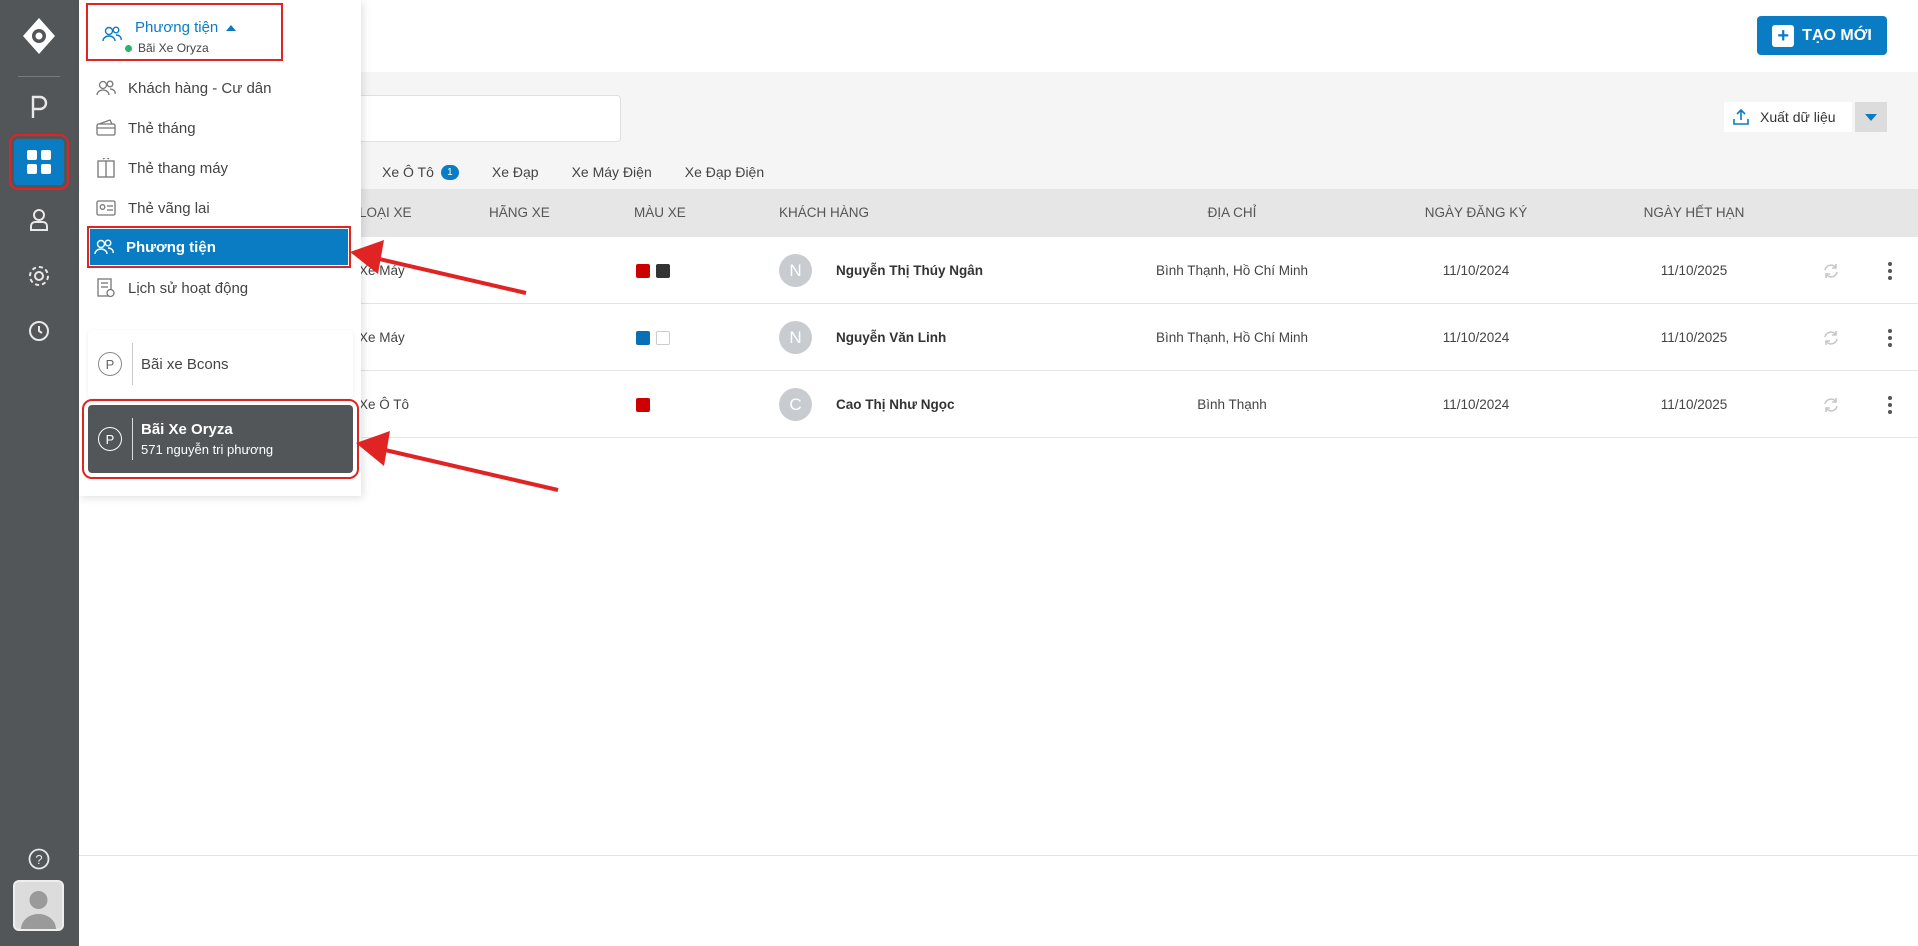 This screenshot has height=946, width=1918. I want to click on vehicle-type-tabs: Xe Ô Tô 1 Xe Đạp Xe Máy Điện Xe Đạp Điện, so click(573, 172).